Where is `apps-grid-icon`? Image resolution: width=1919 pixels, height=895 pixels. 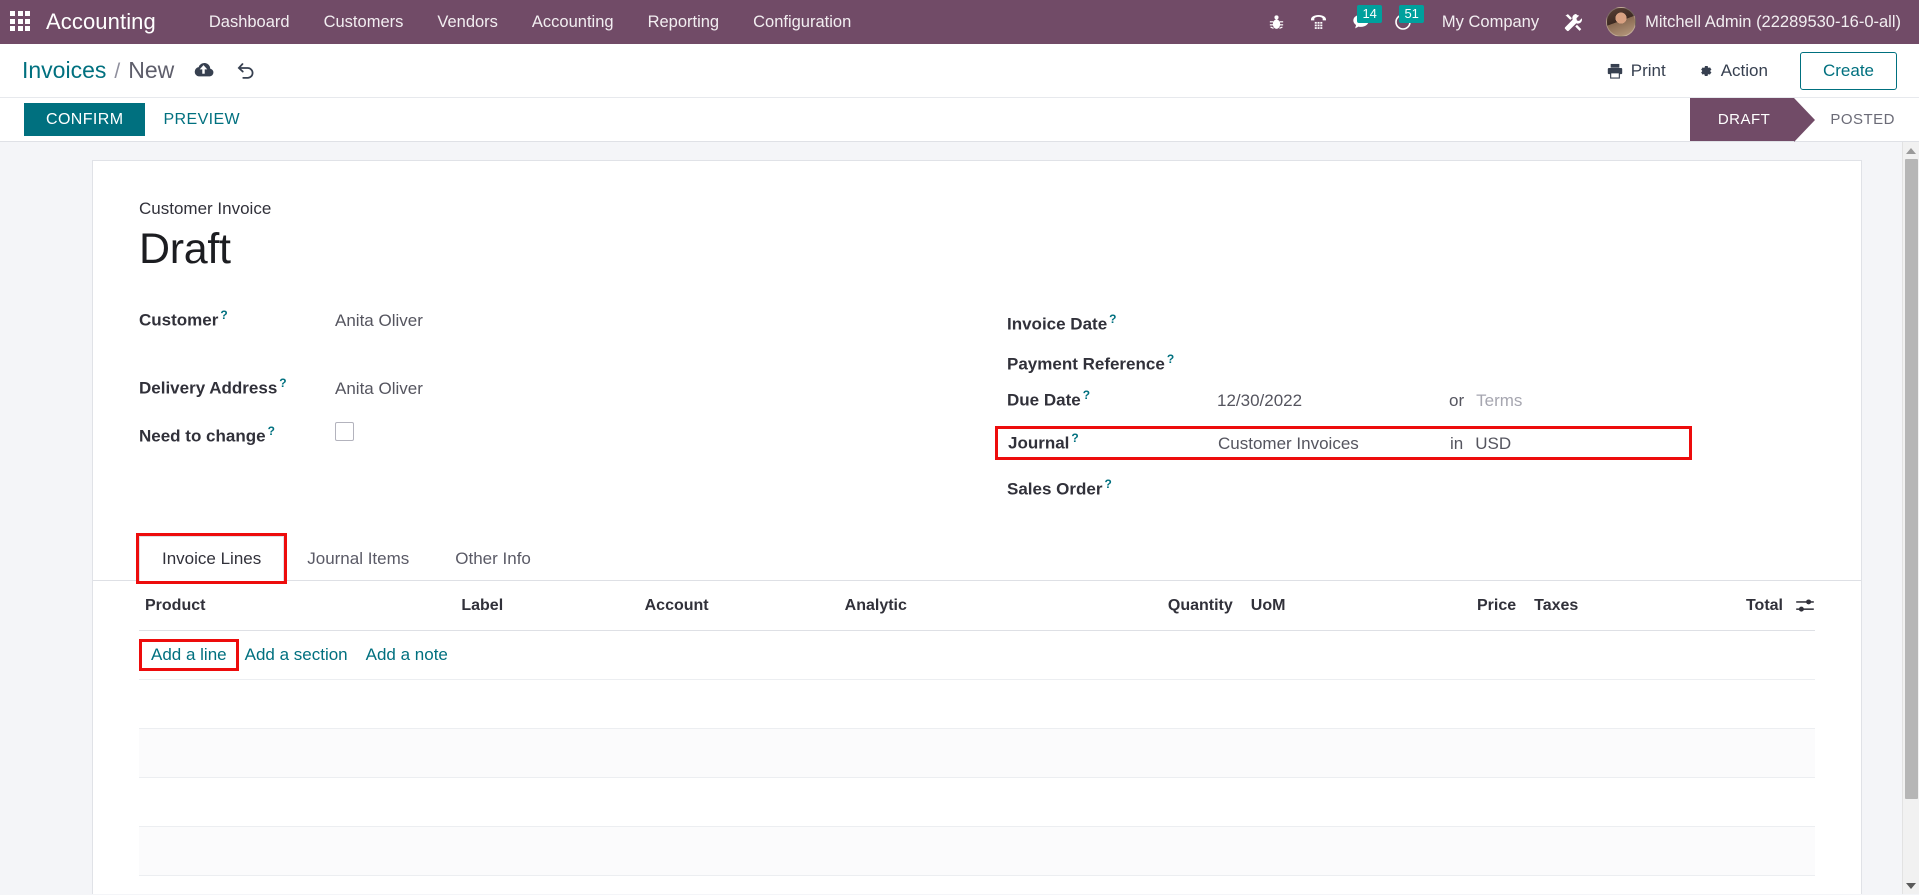 apps-grid-icon is located at coordinates (21, 22).